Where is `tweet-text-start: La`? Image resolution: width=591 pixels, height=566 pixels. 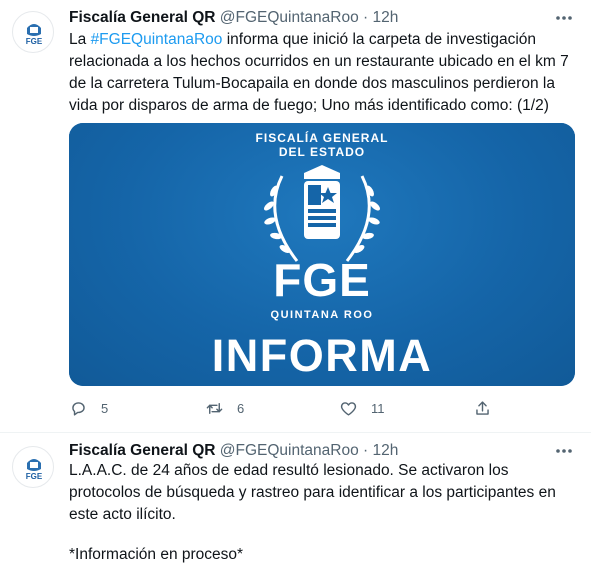 tweet-text-start: La is located at coordinates (80, 39).